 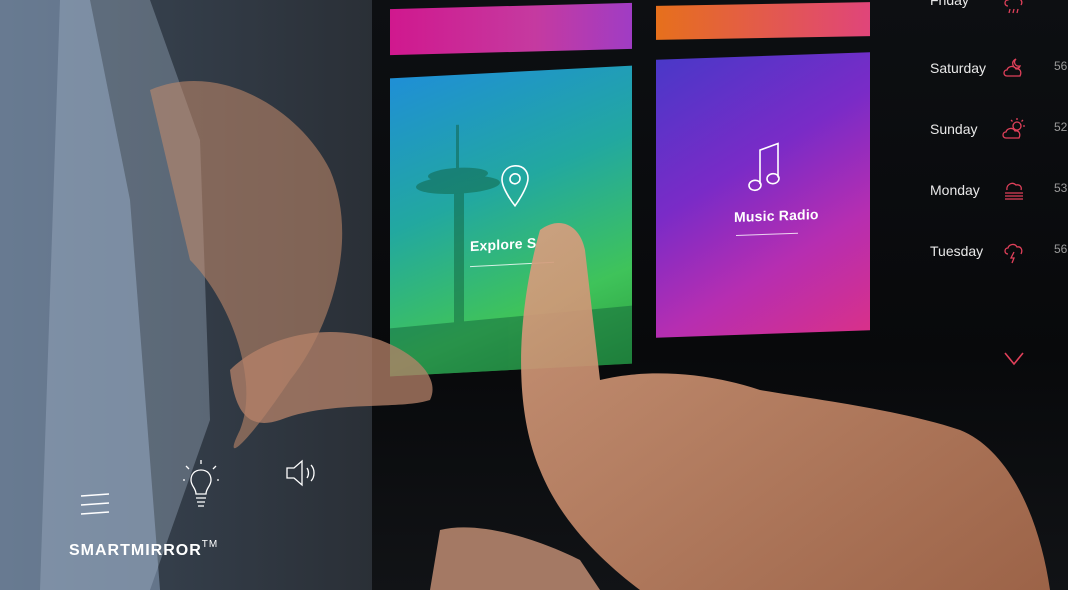 I want to click on weather-row-sunday: Sunday 52, so click(x=999, y=131).